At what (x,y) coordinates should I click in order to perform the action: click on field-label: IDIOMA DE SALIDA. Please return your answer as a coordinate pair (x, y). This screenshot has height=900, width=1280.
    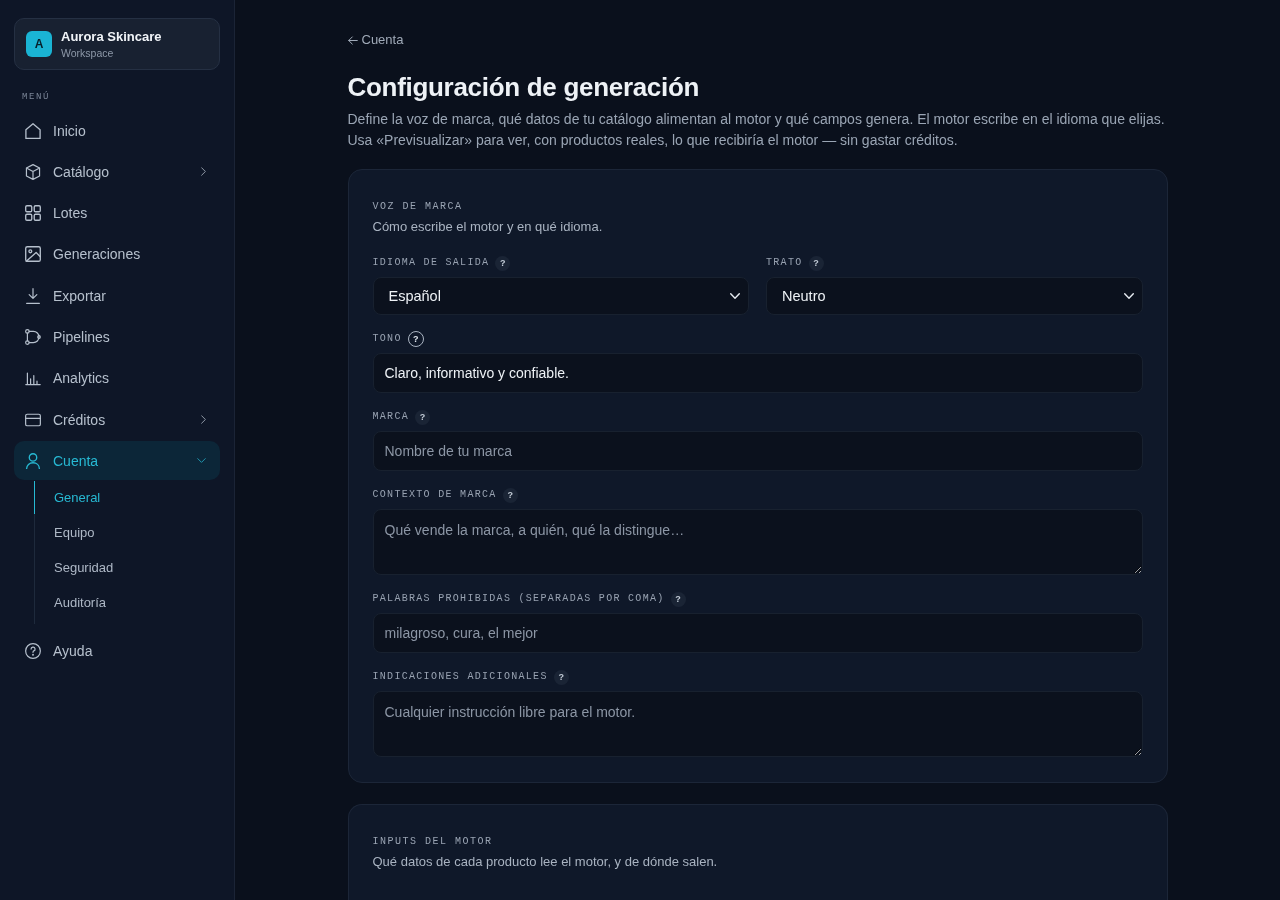
    Looking at the image, I should click on (431, 263).